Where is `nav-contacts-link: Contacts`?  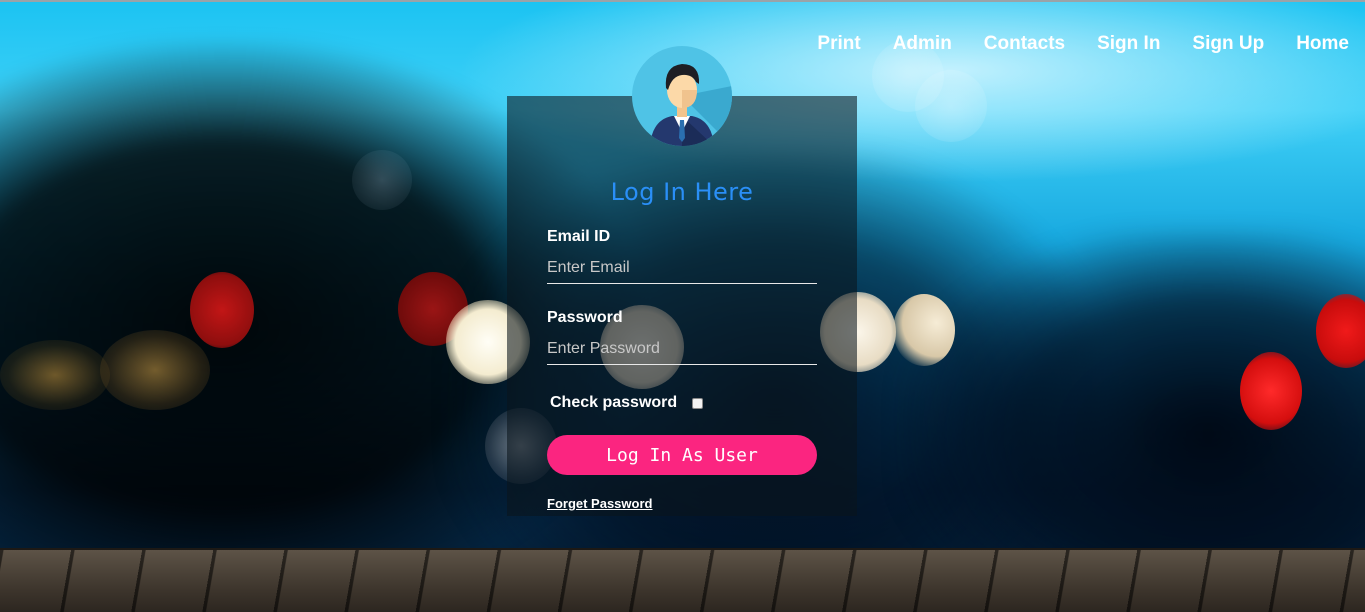
nav-contacts-link: Contacts is located at coordinates (1024, 44).